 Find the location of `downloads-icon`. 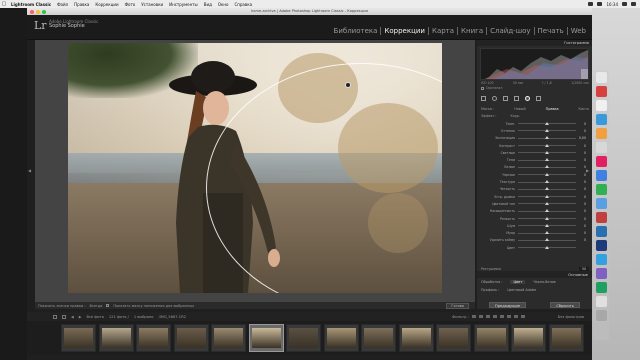

downloads-icon is located at coordinates (601, 301).